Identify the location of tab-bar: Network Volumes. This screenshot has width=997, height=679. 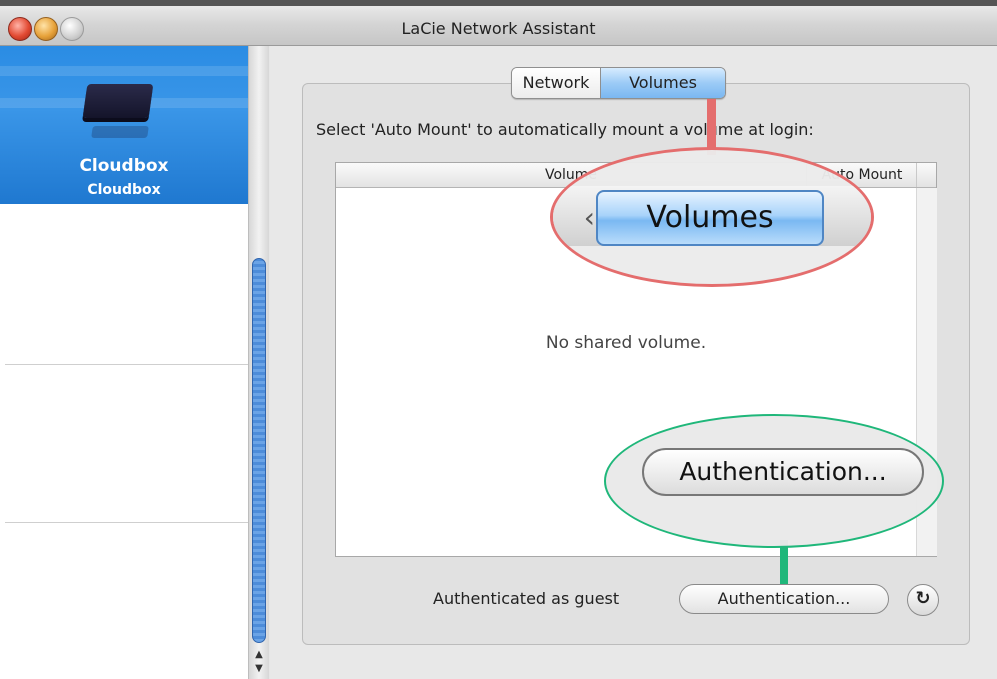
(618, 83).